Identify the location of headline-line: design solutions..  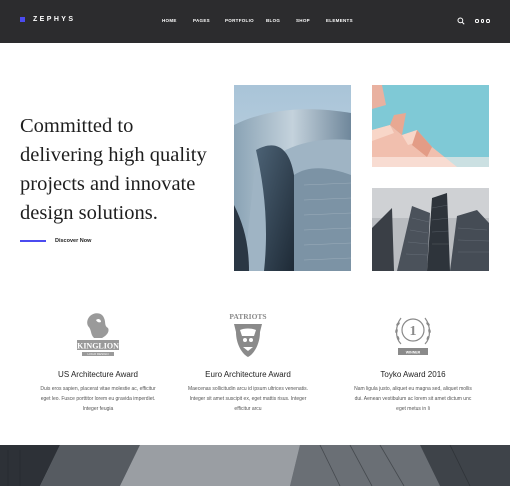
(89, 213).